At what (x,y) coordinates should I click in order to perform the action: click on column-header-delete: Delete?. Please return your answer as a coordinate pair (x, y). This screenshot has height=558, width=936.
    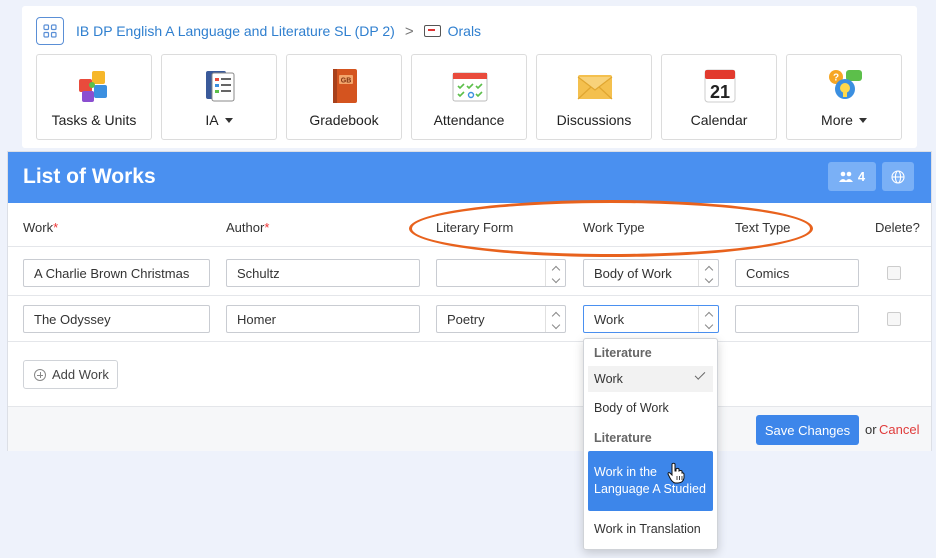
    Looking at the image, I should click on (897, 227).